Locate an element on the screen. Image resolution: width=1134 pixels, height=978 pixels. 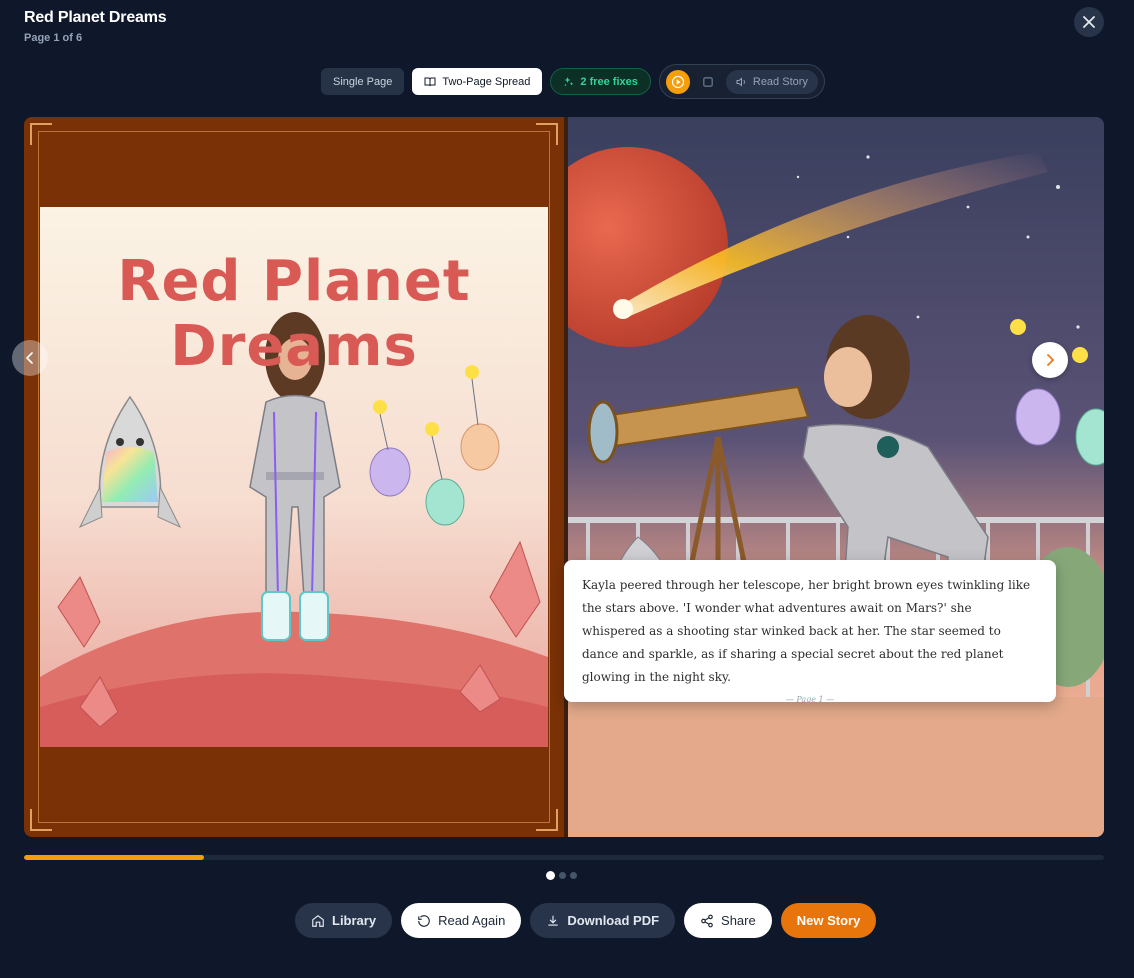
download-pdf-button: Download PDF is located at coordinates (603, 920).